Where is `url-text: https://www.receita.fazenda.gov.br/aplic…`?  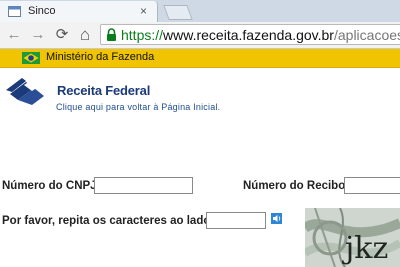 url-text: https://www.receita.fazenda.gov.br/aplic… is located at coordinates (260, 35).